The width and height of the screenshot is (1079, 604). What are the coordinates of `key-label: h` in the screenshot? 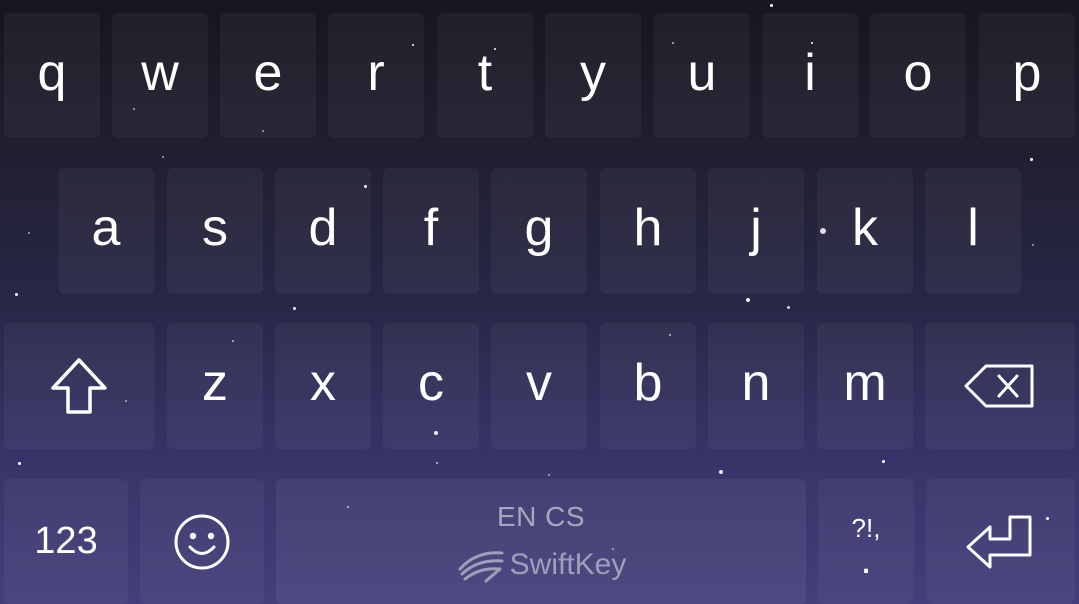 It's located at (648, 228).